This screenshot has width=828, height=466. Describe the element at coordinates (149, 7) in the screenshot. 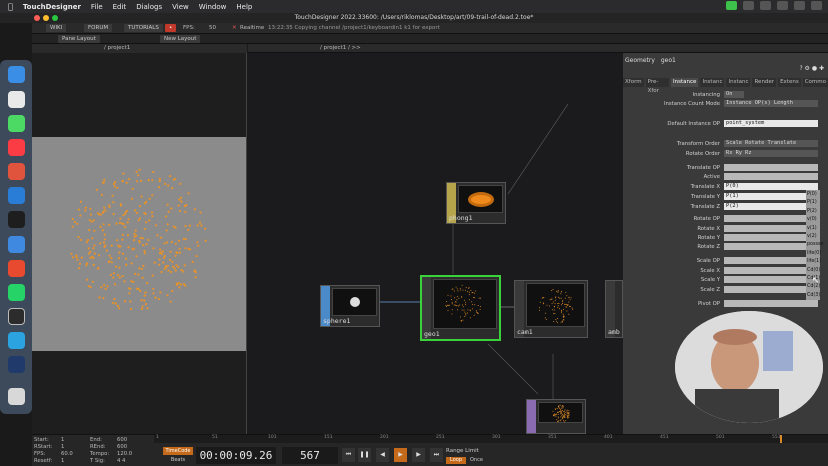

I see `menu-dialogs: Dialogs` at that location.